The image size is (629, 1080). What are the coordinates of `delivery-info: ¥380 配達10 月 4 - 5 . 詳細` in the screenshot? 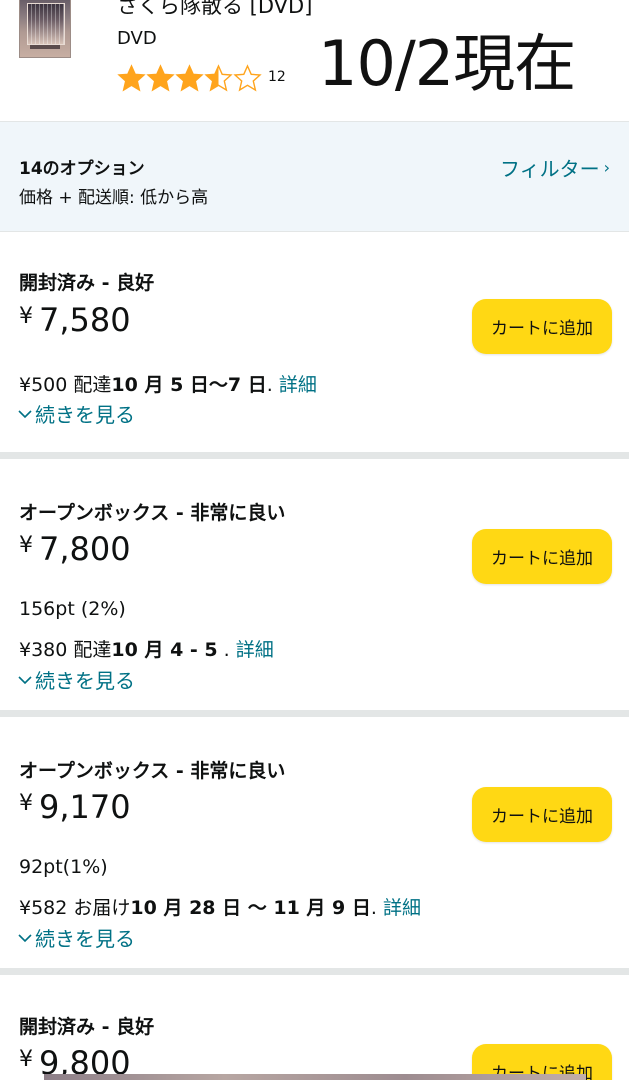 It's located at (146, 648).